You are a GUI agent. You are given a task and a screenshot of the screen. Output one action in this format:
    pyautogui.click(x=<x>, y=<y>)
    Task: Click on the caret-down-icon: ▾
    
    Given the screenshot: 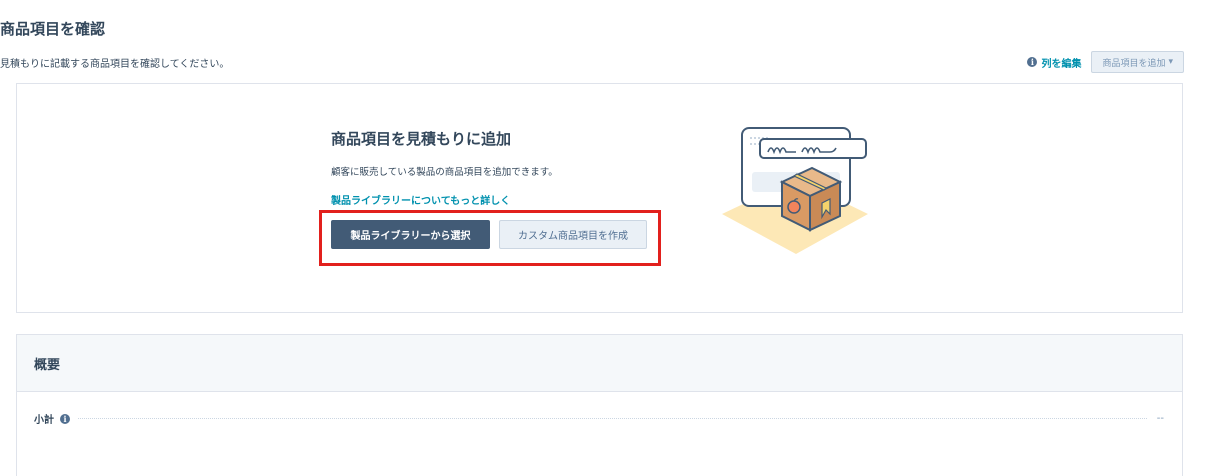 What is the action you would take?
    pyautogui.click(x=1170, y=62)
    